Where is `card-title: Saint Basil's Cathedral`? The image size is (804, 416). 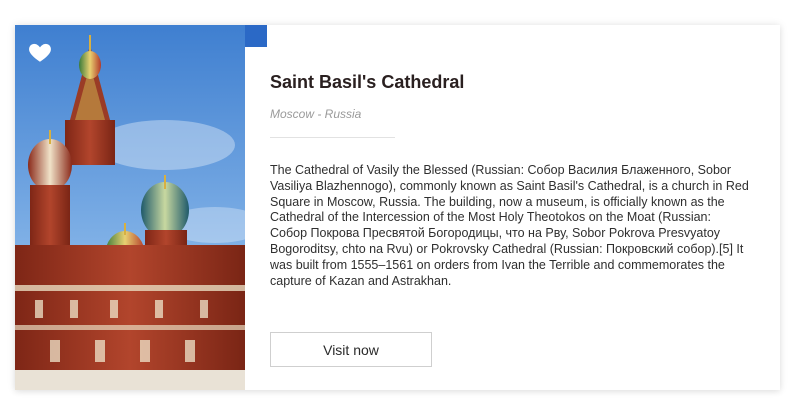 card-title: Saint Basil's Cathedral is located at coordinates (367, 82).